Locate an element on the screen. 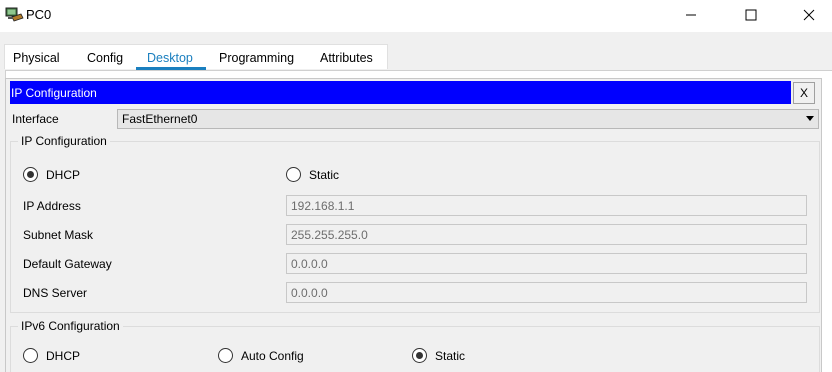 This screenshot has height=372, width=832. ip-config-header: IP Configuration is located at coordinates (400, 92).